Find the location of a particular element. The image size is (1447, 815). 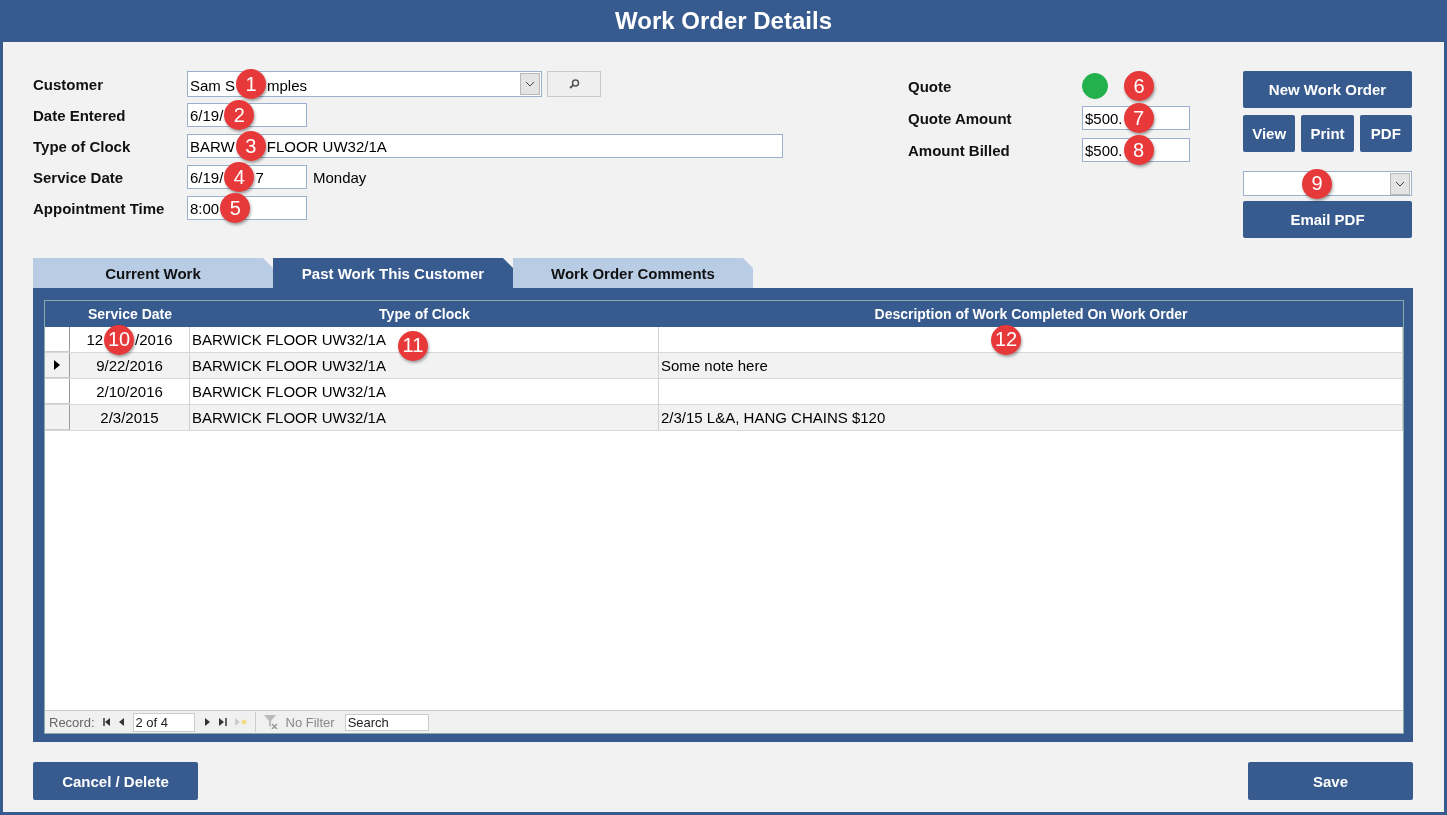

weekday-text: Monday is located at coordinates (340, 177).